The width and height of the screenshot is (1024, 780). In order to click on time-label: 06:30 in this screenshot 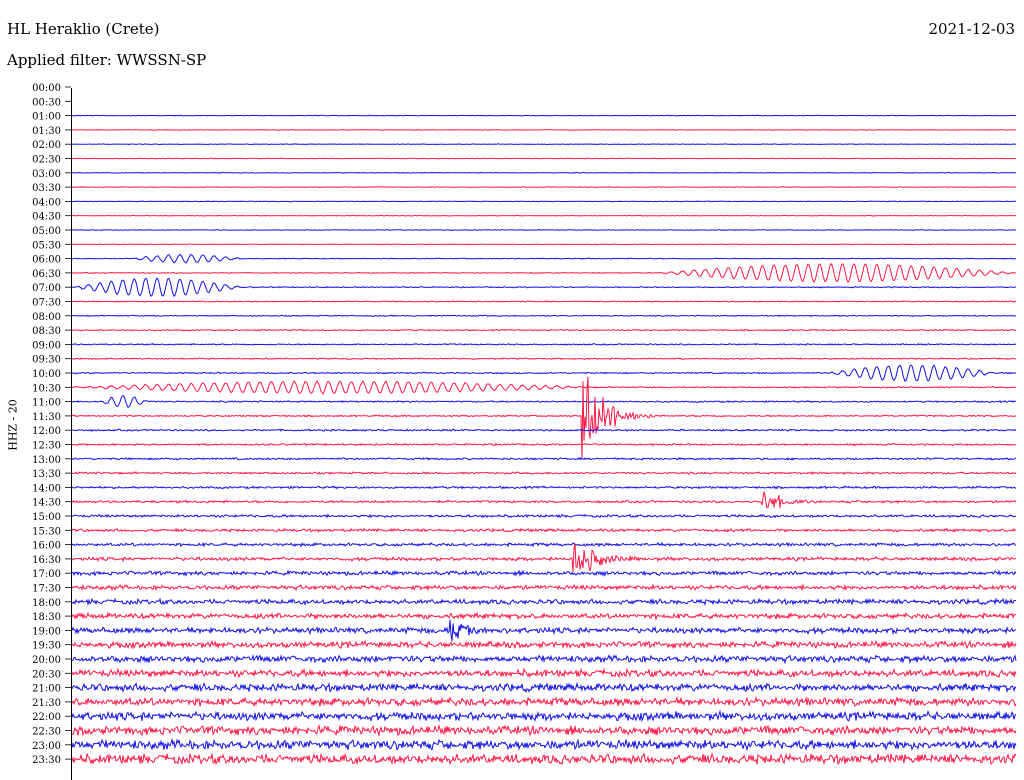, I will do `click(46, 274)`.